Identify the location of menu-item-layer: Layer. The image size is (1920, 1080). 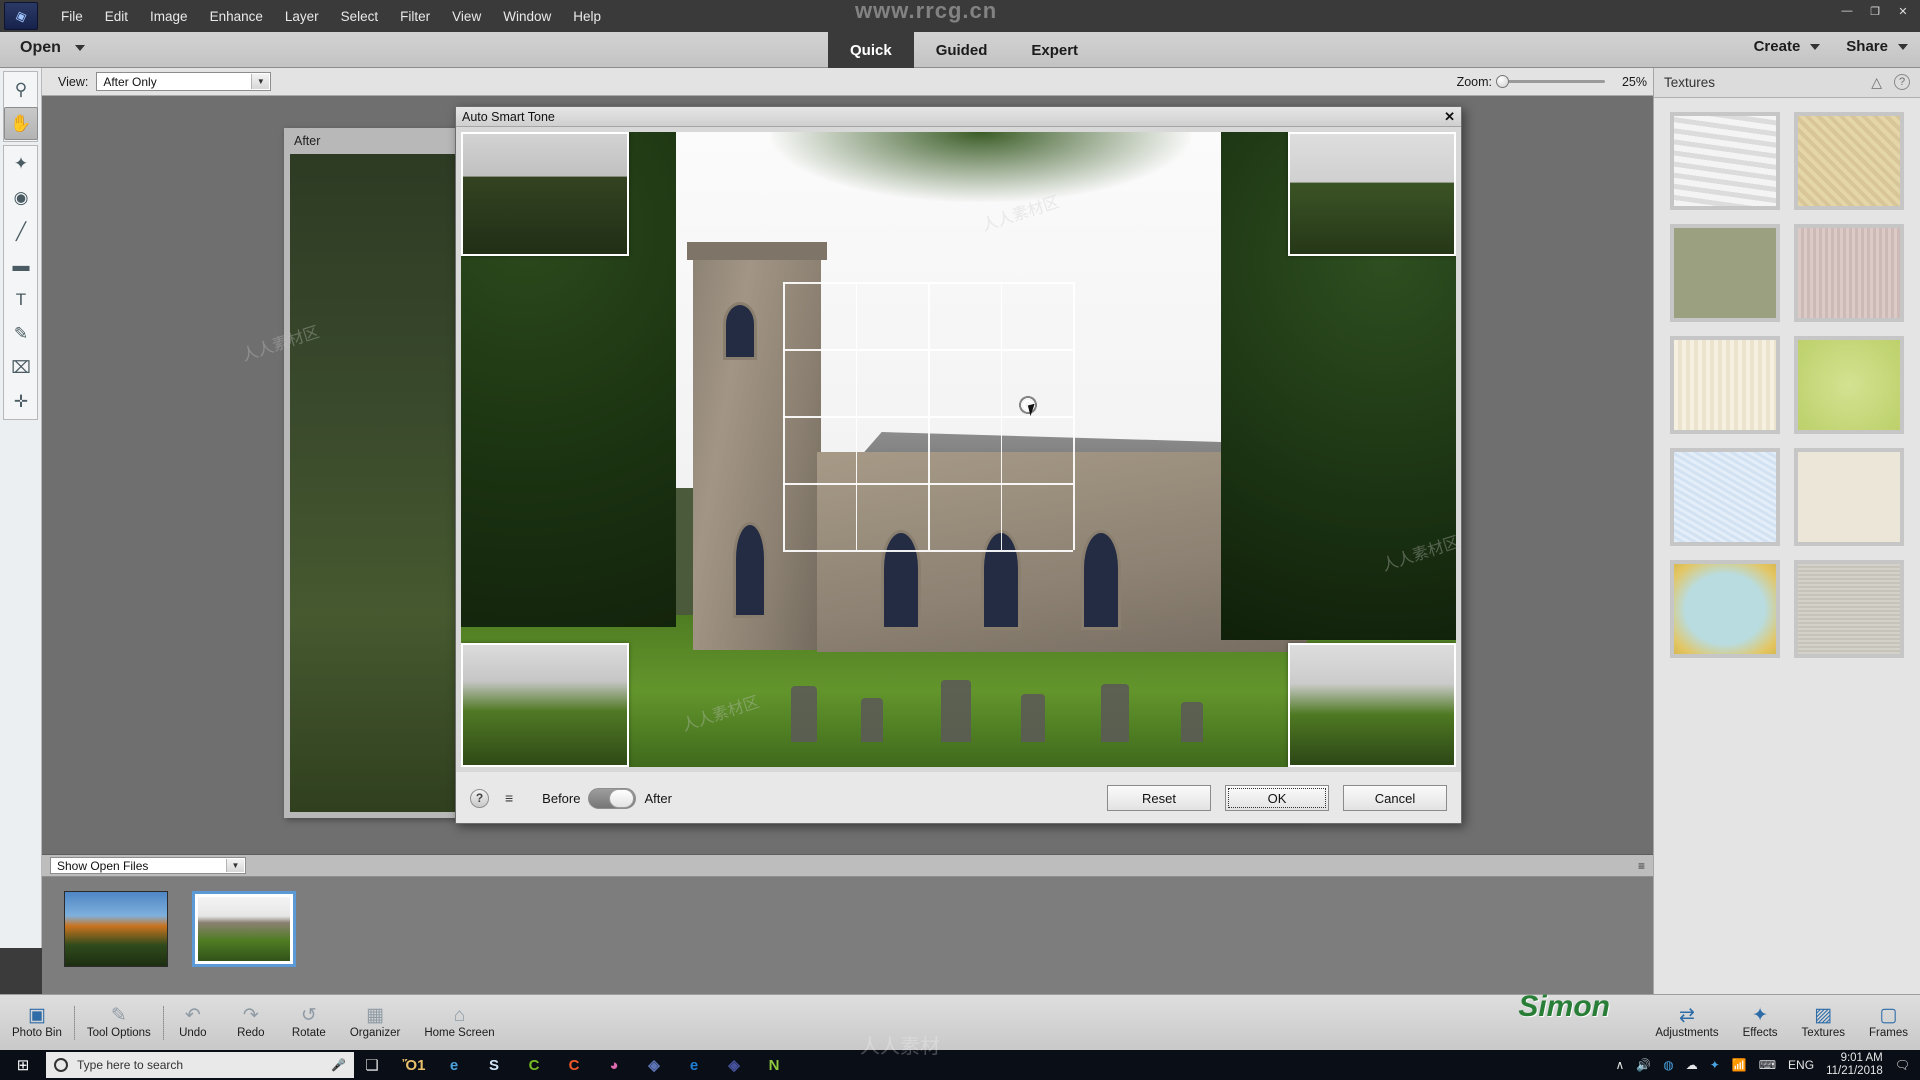
(302, 16).